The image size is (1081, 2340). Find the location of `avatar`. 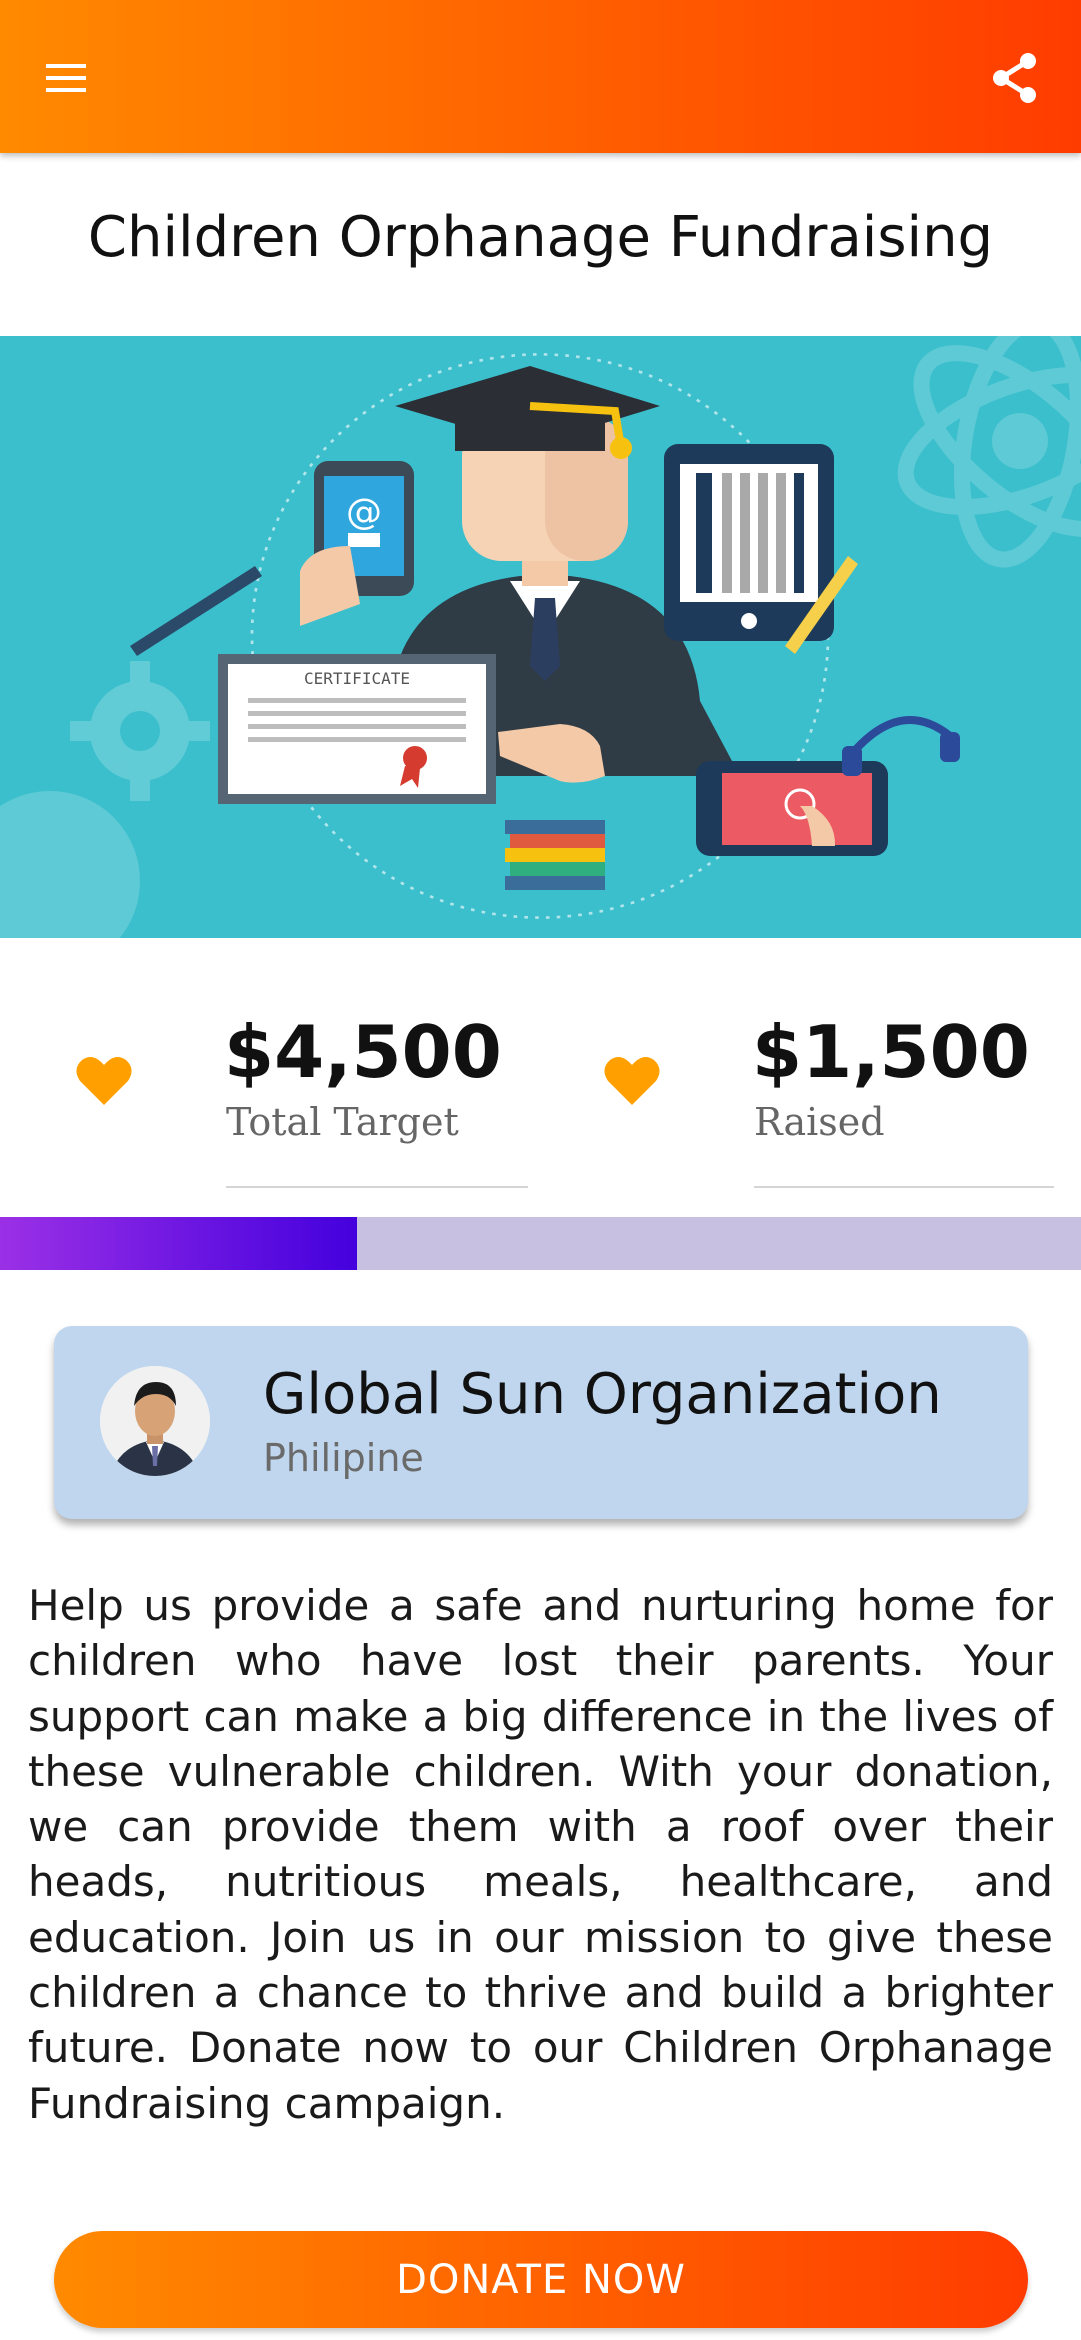

avatar is located at coordinates (155, 1421).